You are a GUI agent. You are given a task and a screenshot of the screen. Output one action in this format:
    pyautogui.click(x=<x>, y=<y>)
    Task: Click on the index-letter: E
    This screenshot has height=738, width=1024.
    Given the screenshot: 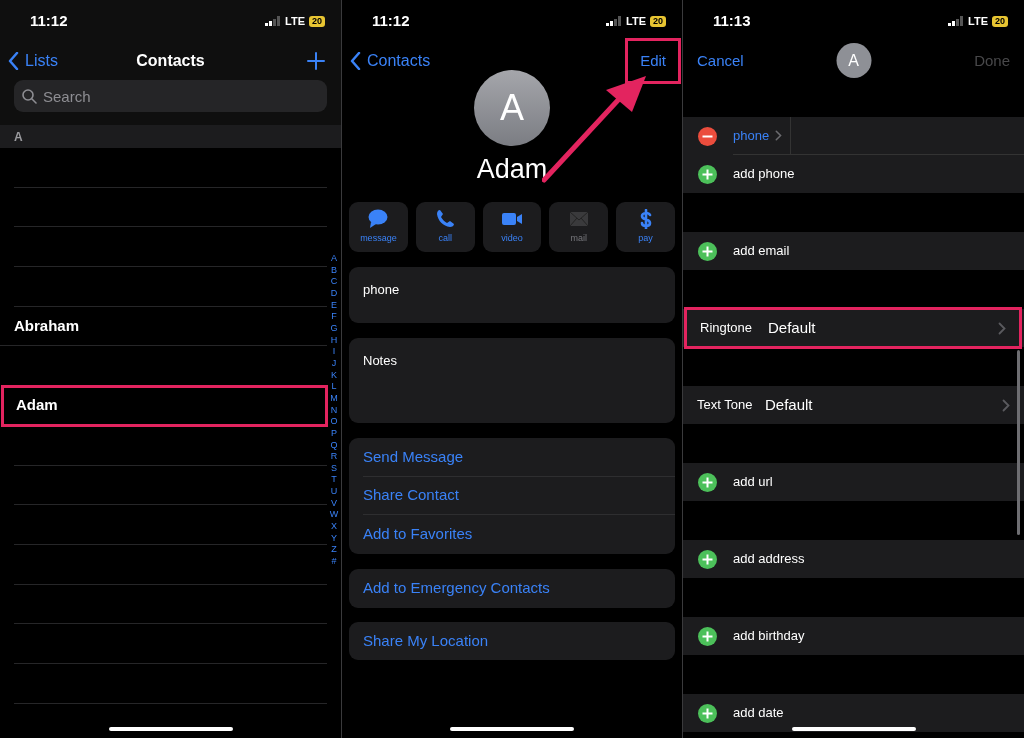 What is the action you would take?
    pyautogui.click(x=334, y=305)
    